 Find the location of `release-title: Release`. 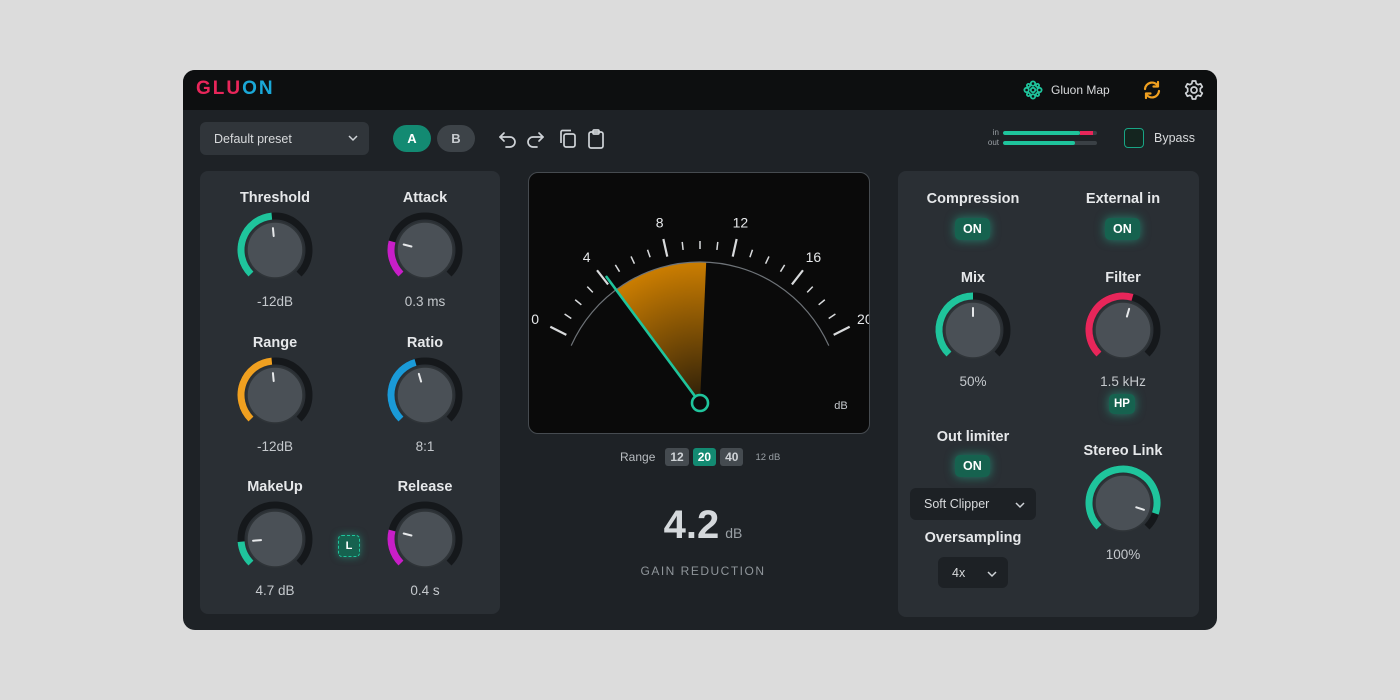

release-title: Release is located at coordinates (425, 487).